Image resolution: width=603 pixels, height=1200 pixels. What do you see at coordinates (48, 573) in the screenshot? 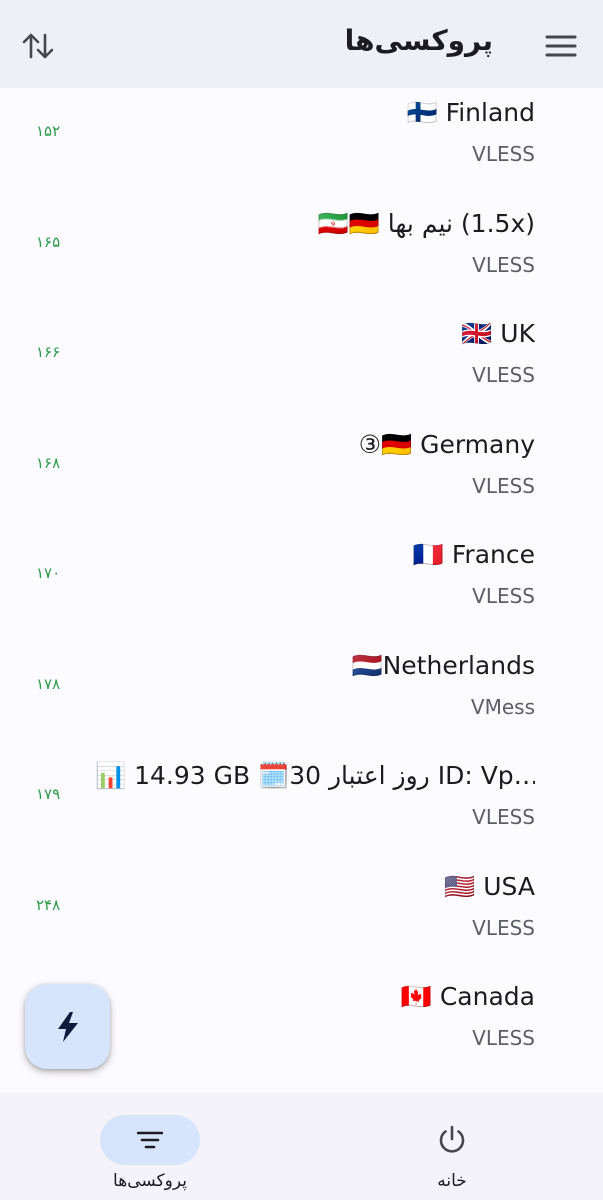
I see `ping-value: ۱۷۰` at bounding box center [48, 573].